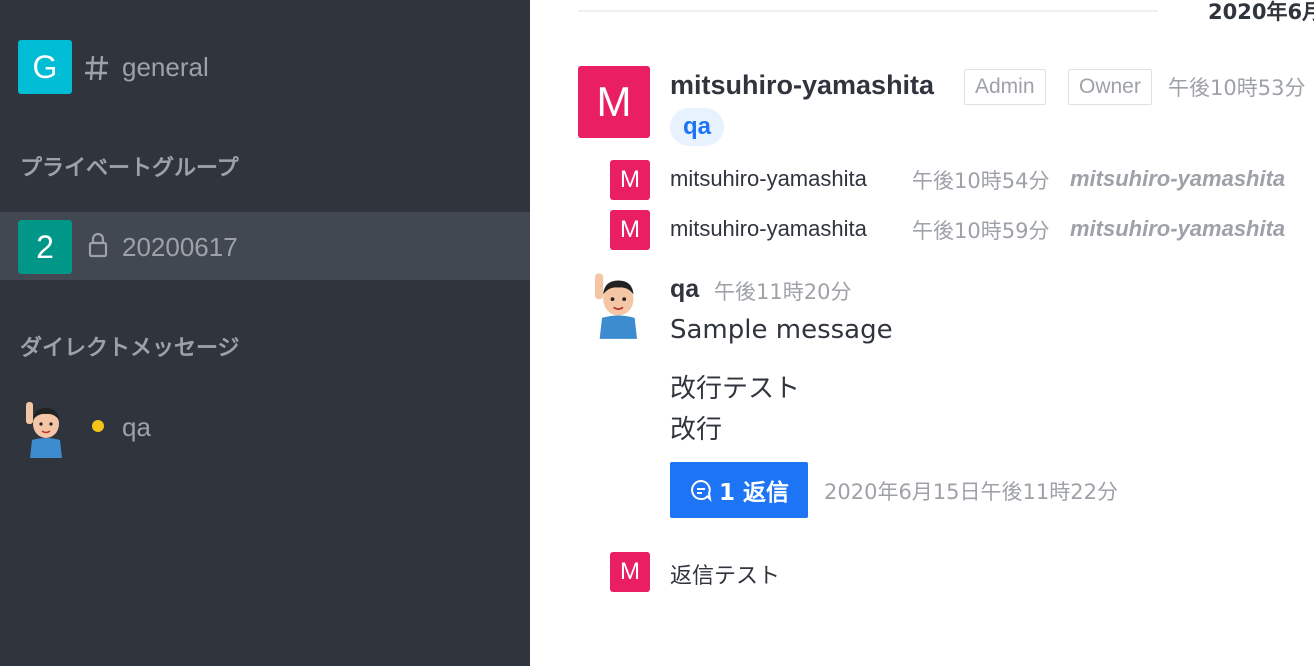  Describe the element at coordinates (697, 127) in the screenshot. I see `mention-tag: qa` at that location.